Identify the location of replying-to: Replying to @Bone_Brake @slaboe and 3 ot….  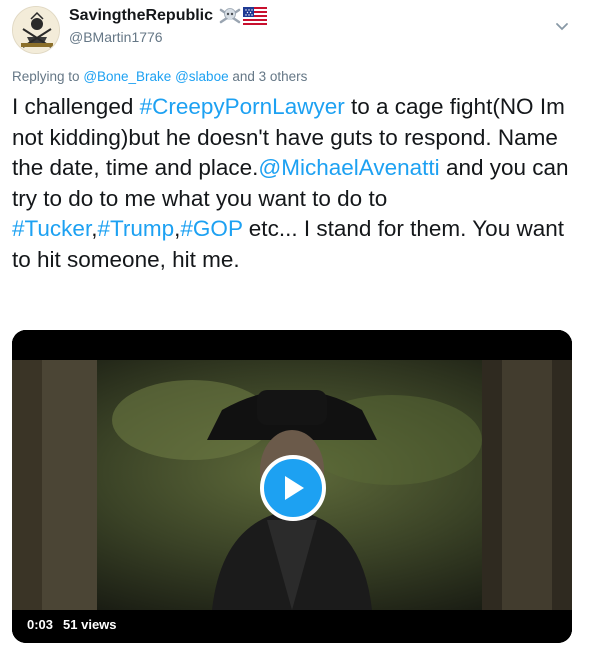
(297, 77).